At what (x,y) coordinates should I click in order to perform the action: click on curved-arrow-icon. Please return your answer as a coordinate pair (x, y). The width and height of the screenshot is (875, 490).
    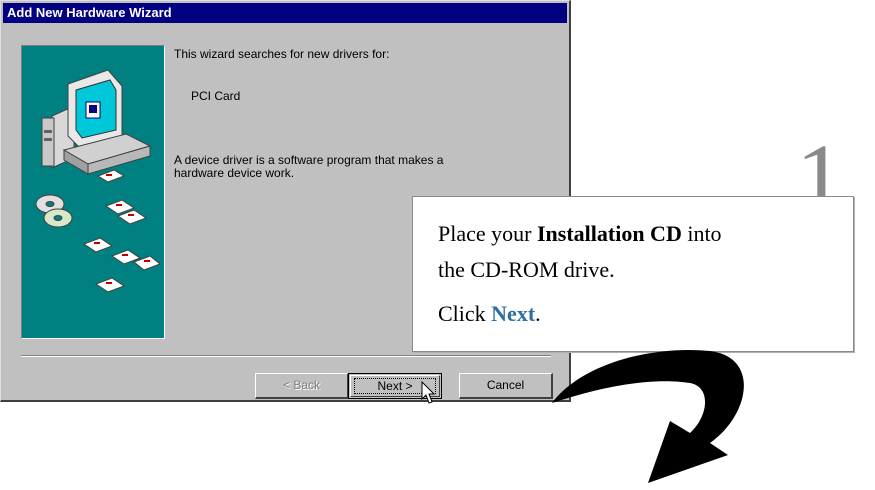
    Looking at the image, I should click on (648, 416).